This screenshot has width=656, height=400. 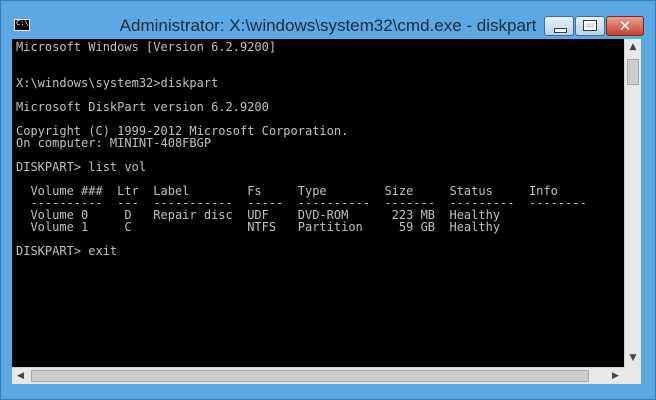 I want to click on scroll-up-icon: ▲, so click(x=633, y=47).